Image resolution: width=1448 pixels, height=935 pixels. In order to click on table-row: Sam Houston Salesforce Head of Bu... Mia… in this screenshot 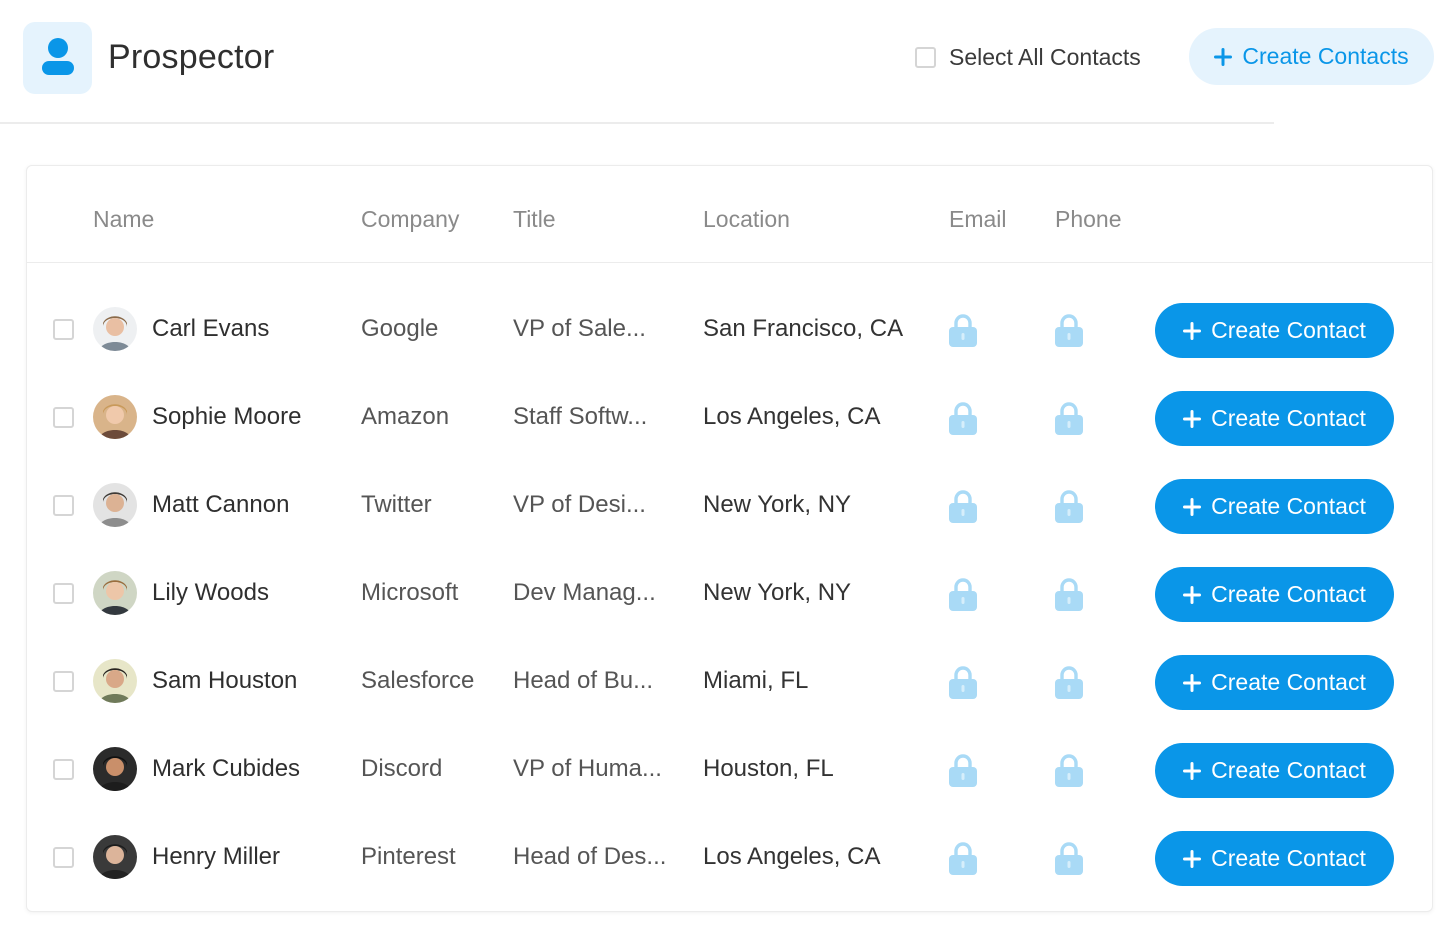, I will do `click(729, 681)`.